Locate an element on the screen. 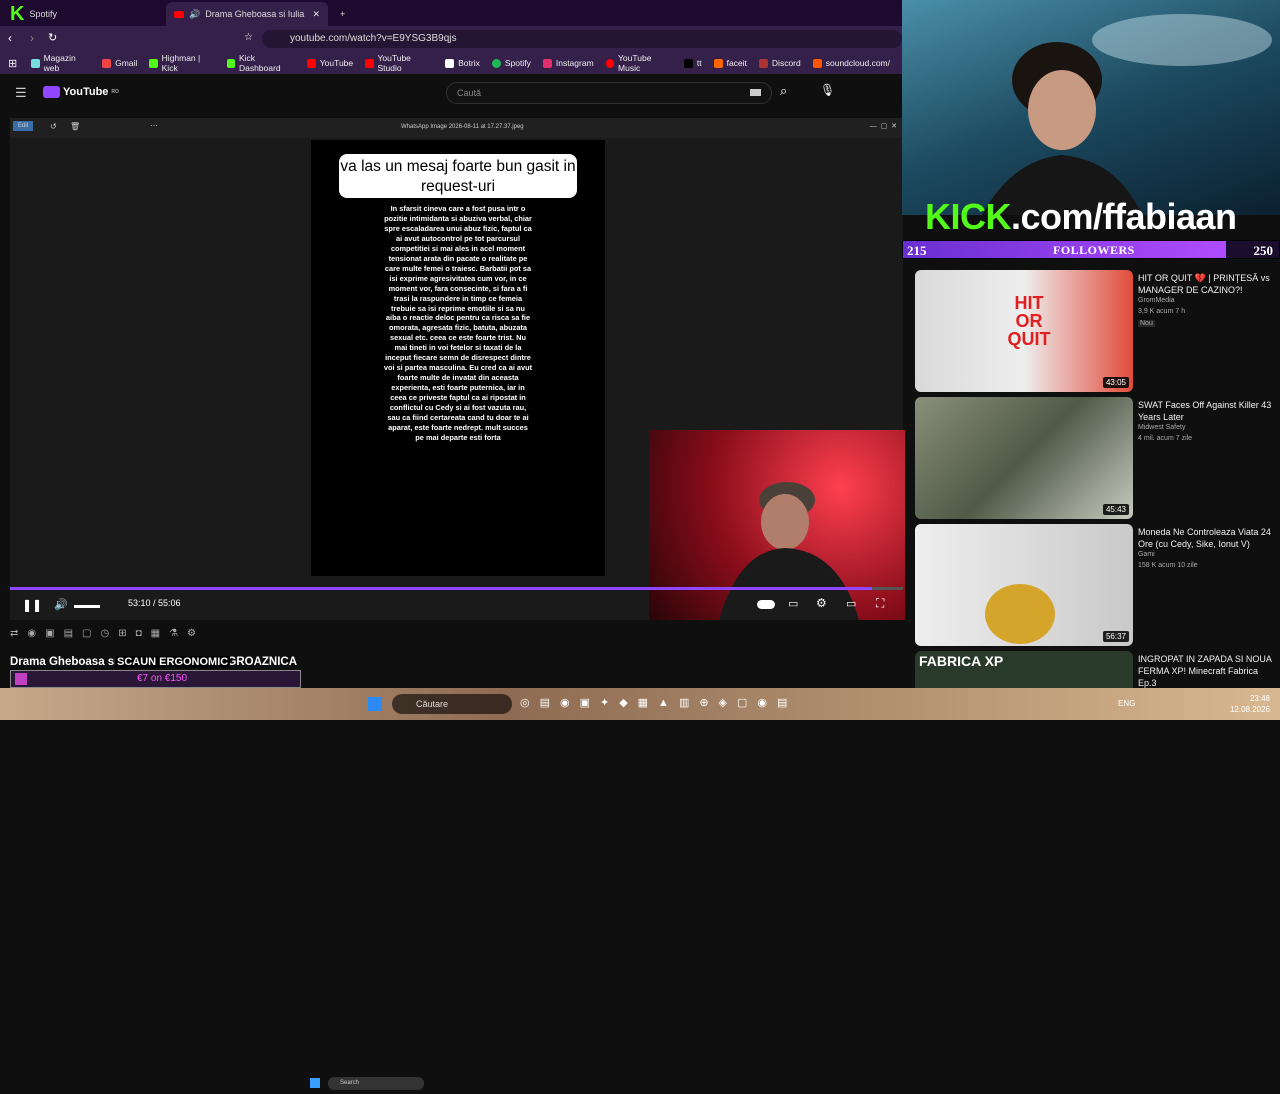 Image resolution: width=1280 pixels, height=1094 pixels. volume-icon: 🔊 is located at coordinates (61, 604).